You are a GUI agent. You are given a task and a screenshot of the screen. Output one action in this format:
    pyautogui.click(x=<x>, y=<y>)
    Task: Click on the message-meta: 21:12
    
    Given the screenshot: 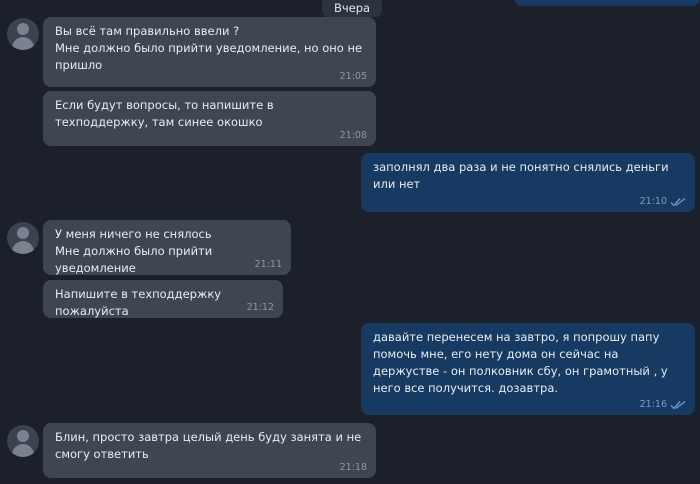 What is the action you would take?
    pyautogui.click(x=260, y=308)
    